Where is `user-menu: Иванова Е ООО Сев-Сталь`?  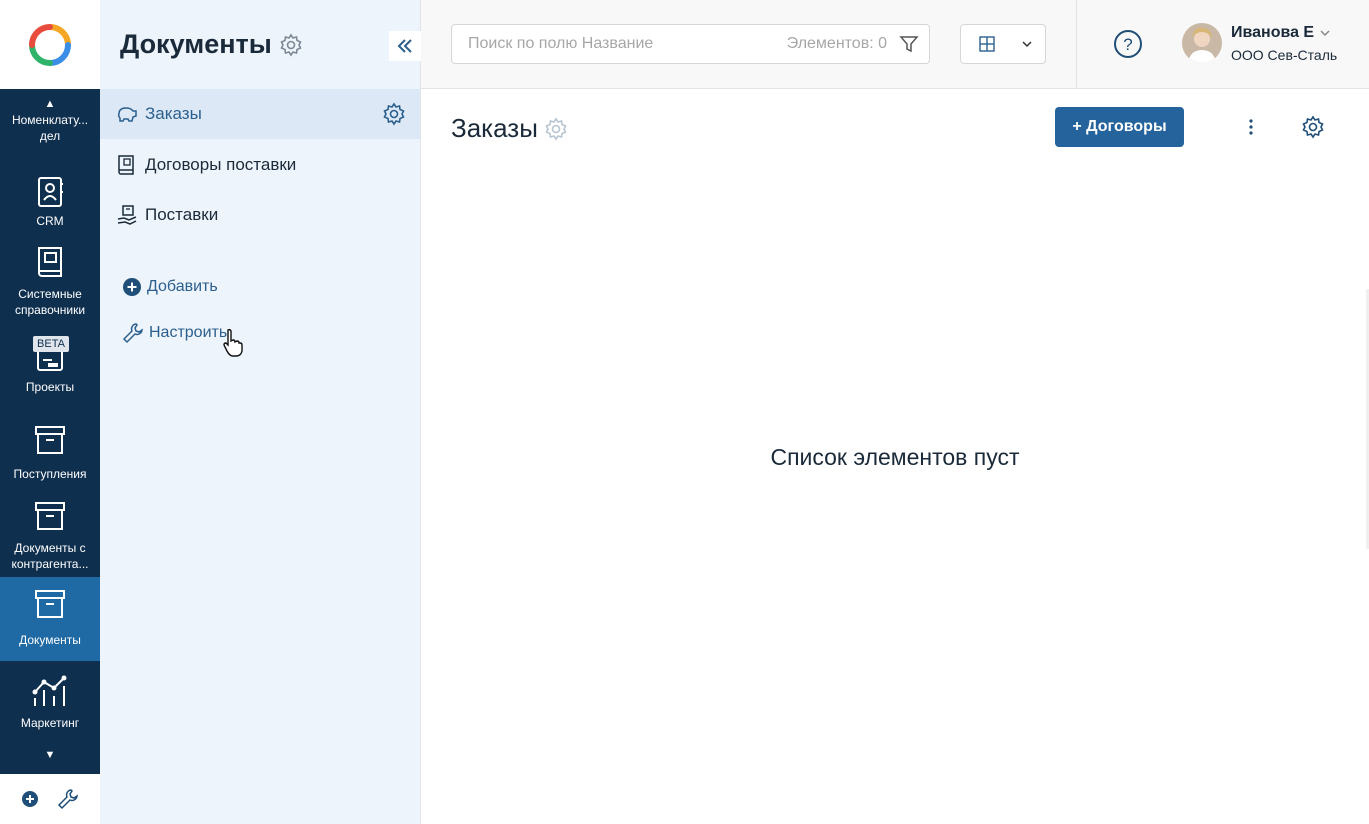
user-menu: Иванова Е ООО Сев-Сталь is located at coordinates (1259, 43).